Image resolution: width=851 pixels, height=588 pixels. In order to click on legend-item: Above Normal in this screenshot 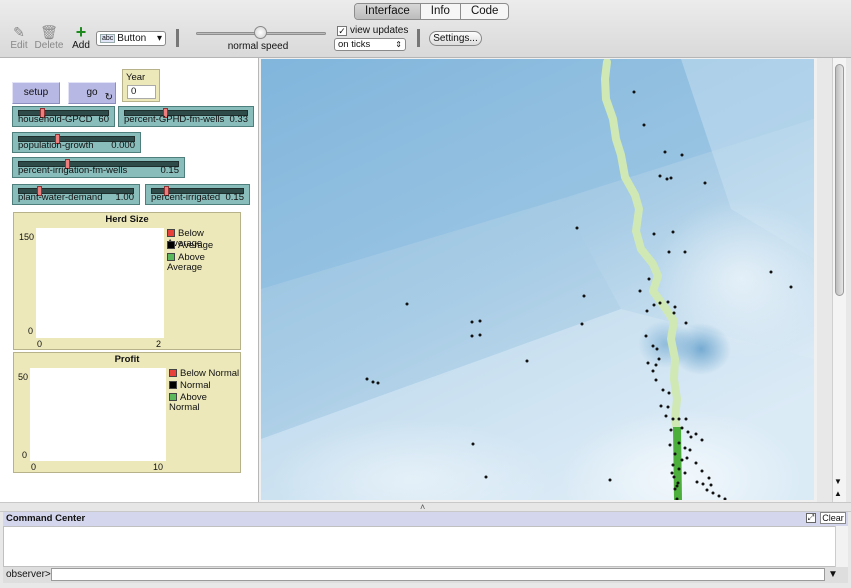, I will do `click(204, 403)`.